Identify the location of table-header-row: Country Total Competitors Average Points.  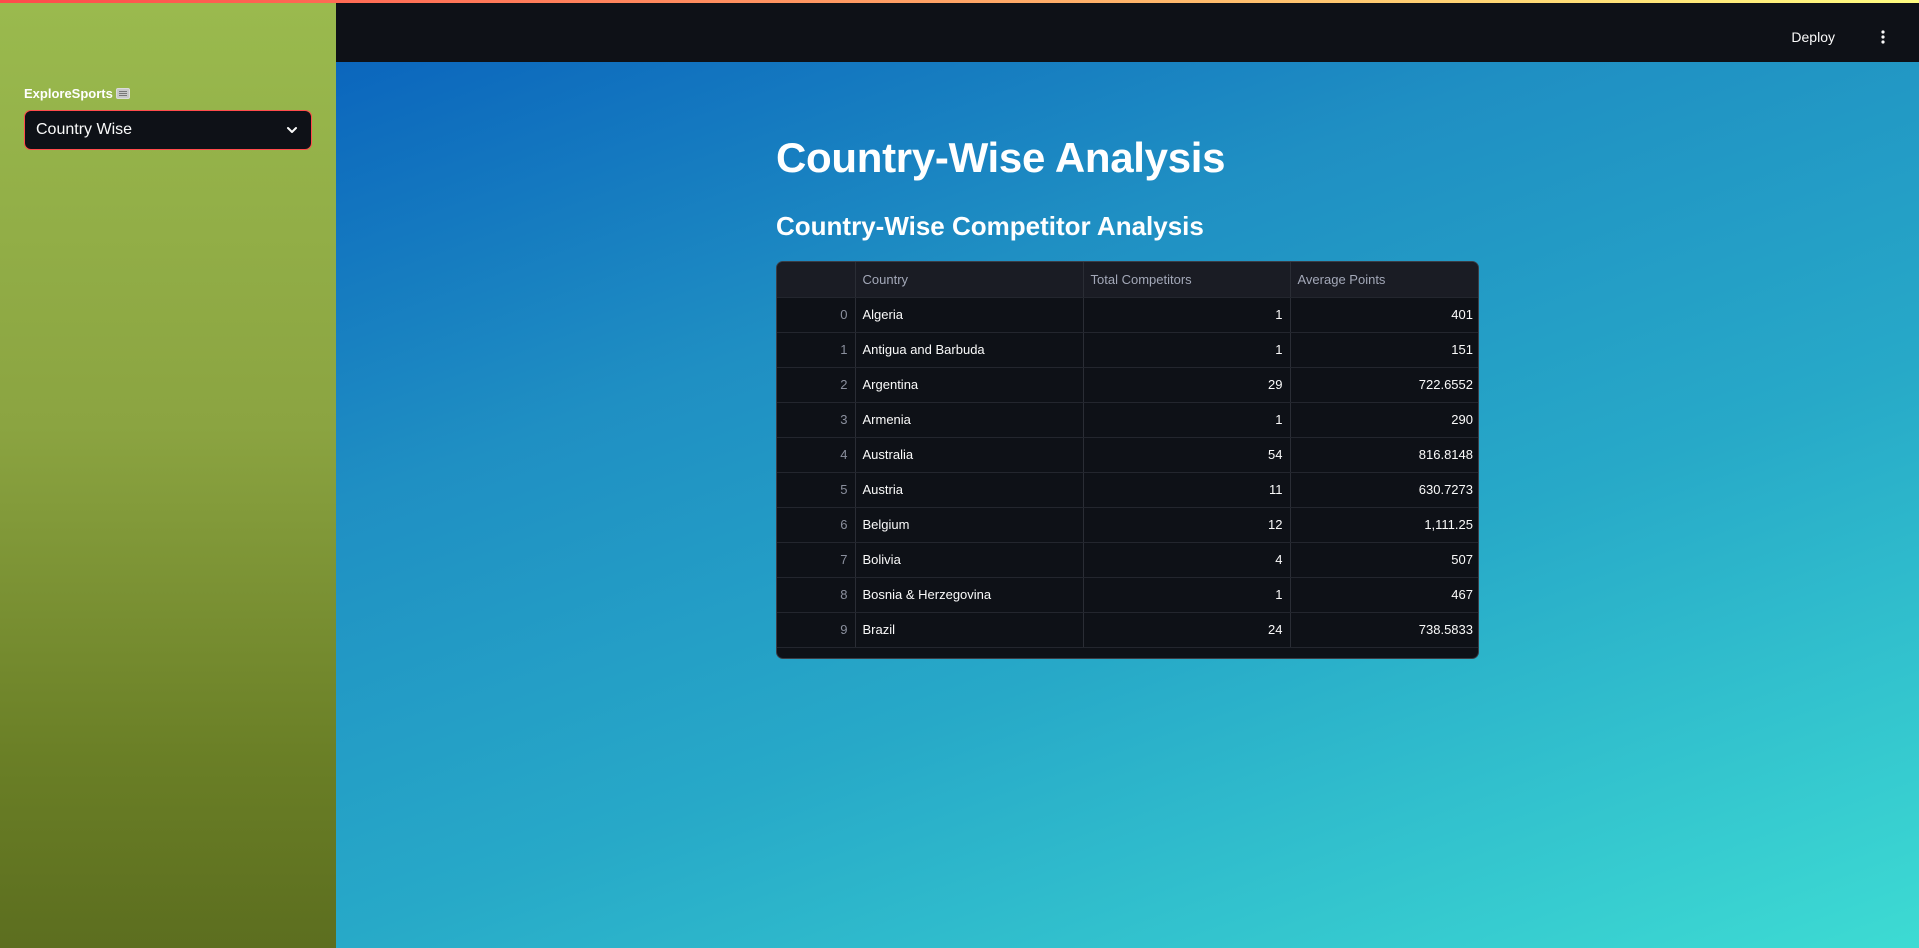
(1127, 280).